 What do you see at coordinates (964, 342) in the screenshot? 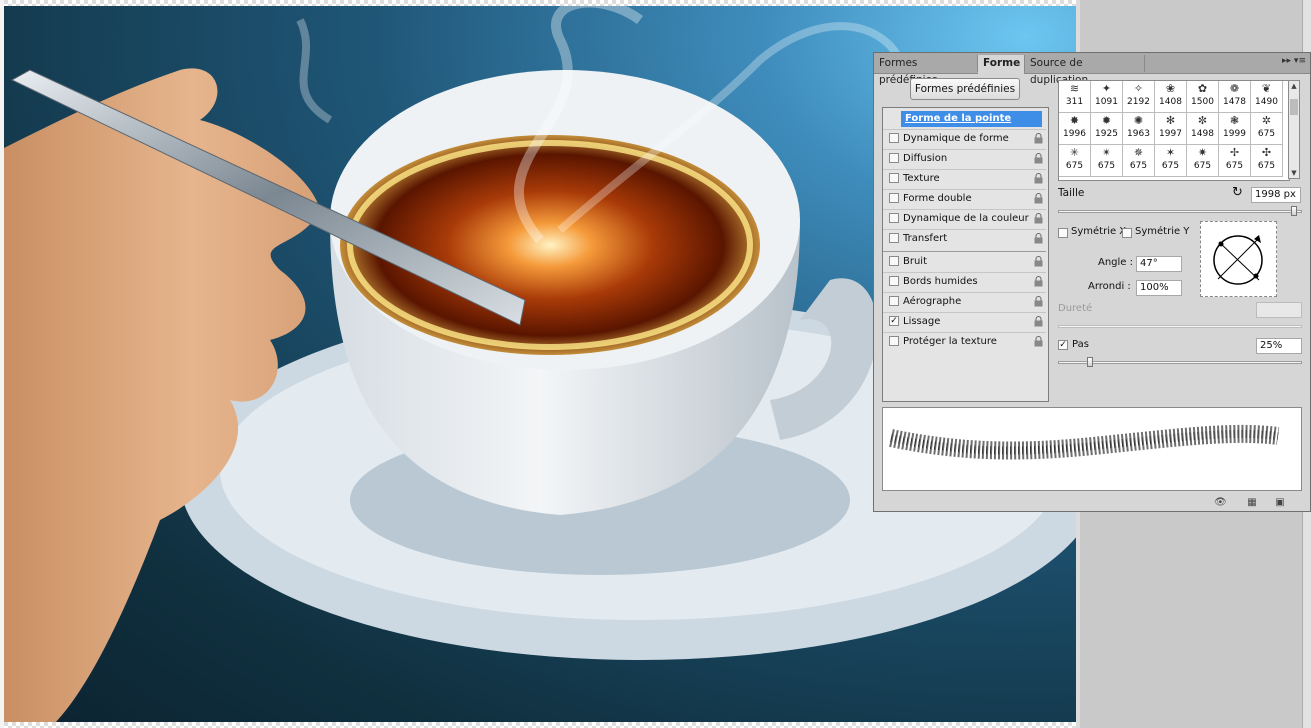
I see `option-protect-texture: Protéger la texture` at bounding box center [964, 342].